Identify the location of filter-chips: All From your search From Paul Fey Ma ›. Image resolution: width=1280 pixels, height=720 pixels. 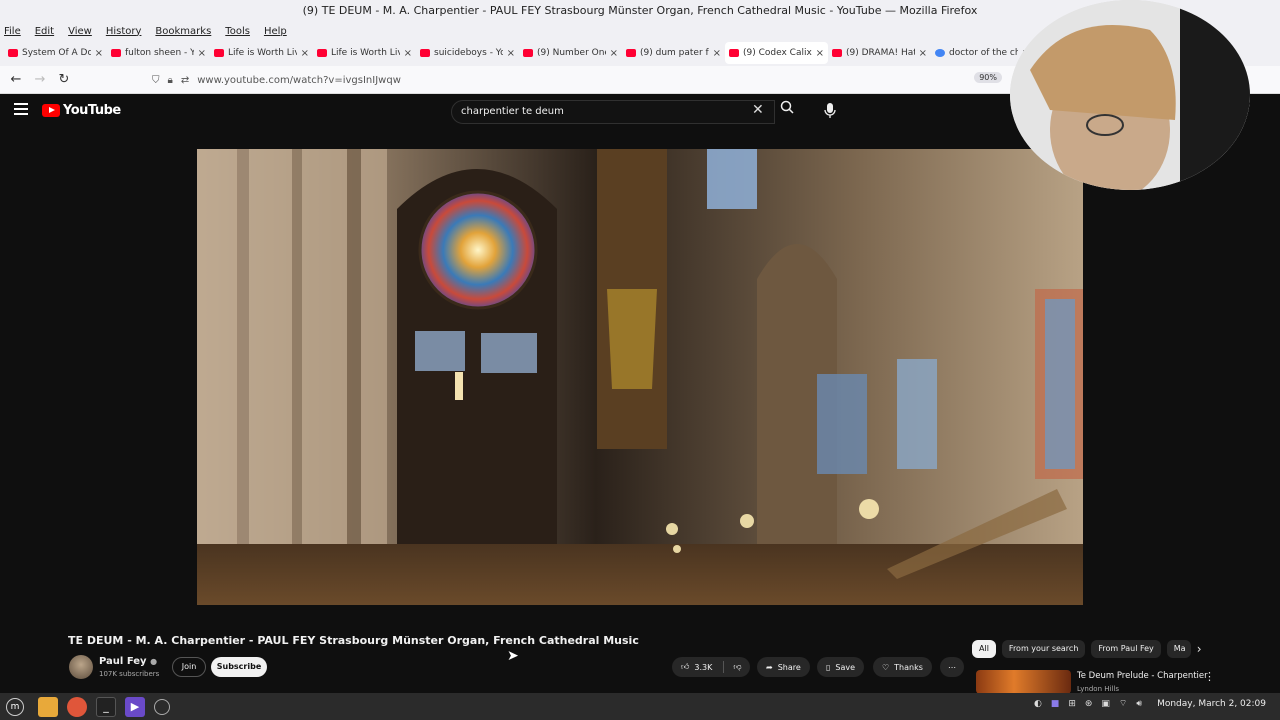
(1087, 649).